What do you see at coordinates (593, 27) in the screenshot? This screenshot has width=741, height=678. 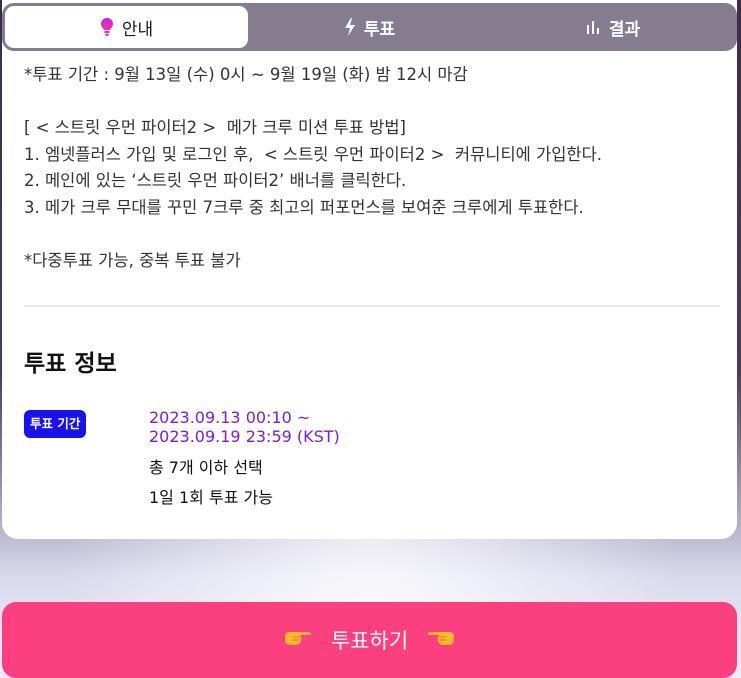 I see `bar-chart-icon` at bounding box center [593, 27].